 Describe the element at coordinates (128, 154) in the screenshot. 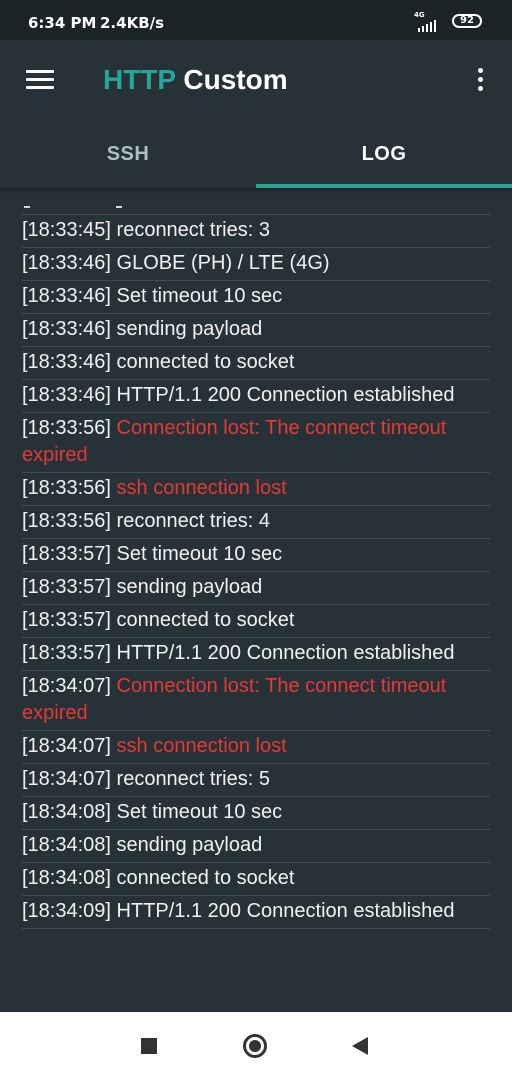

I see `tab-ssh: SSH` at that location.